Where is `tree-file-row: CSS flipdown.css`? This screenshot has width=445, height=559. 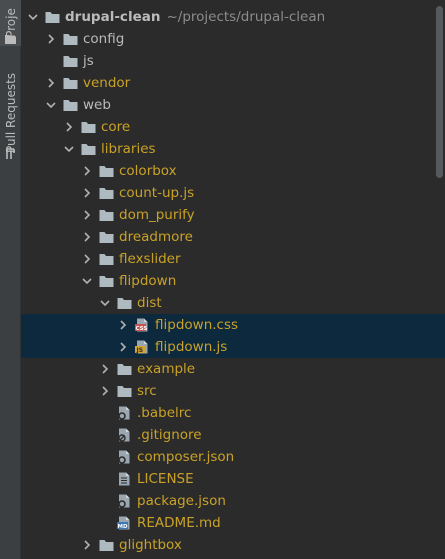
tree-file-row: CSS flipdown.css is located at coordinates (233, 325).